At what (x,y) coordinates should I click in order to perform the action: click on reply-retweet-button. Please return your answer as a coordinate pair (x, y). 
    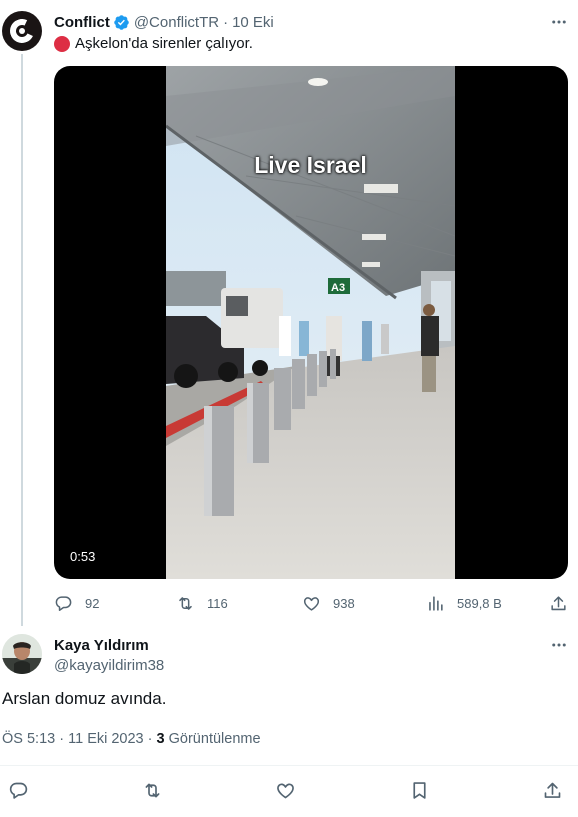
    Looking at the image, I should click on (152, 790).